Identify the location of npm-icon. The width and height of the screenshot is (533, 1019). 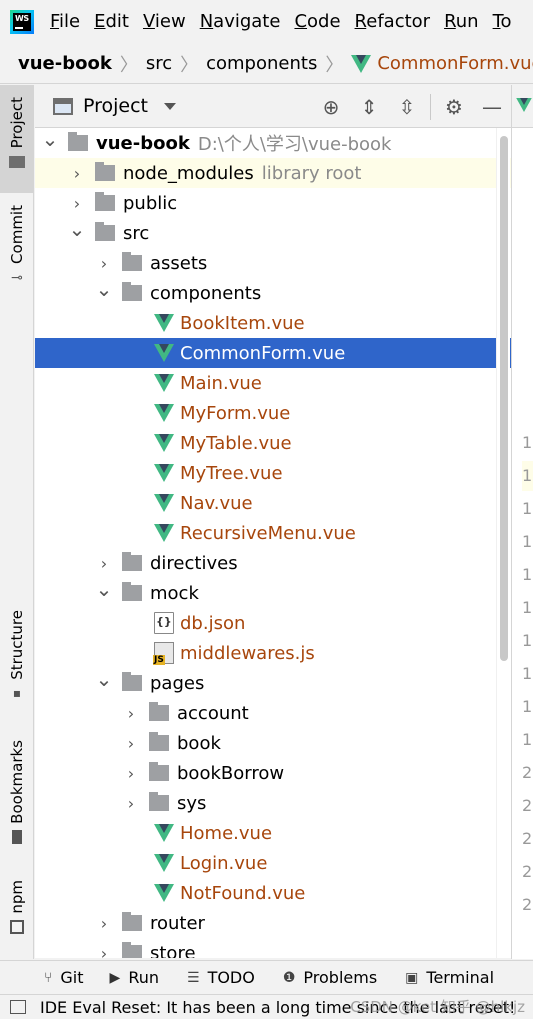
(17, 926).